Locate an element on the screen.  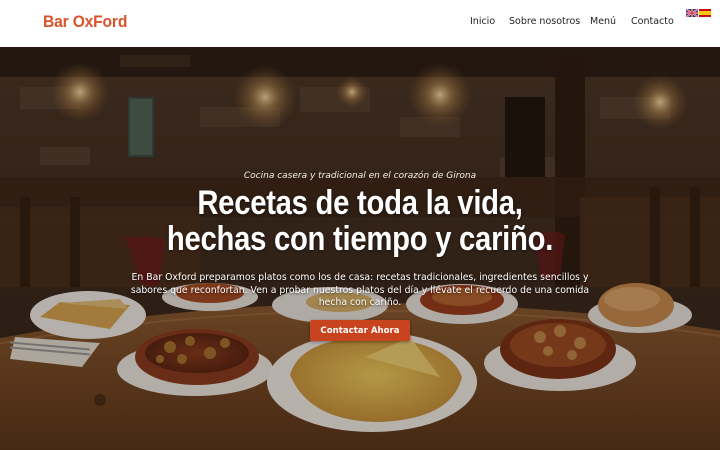
english-flag-icon is located at coordinates (692, 13).